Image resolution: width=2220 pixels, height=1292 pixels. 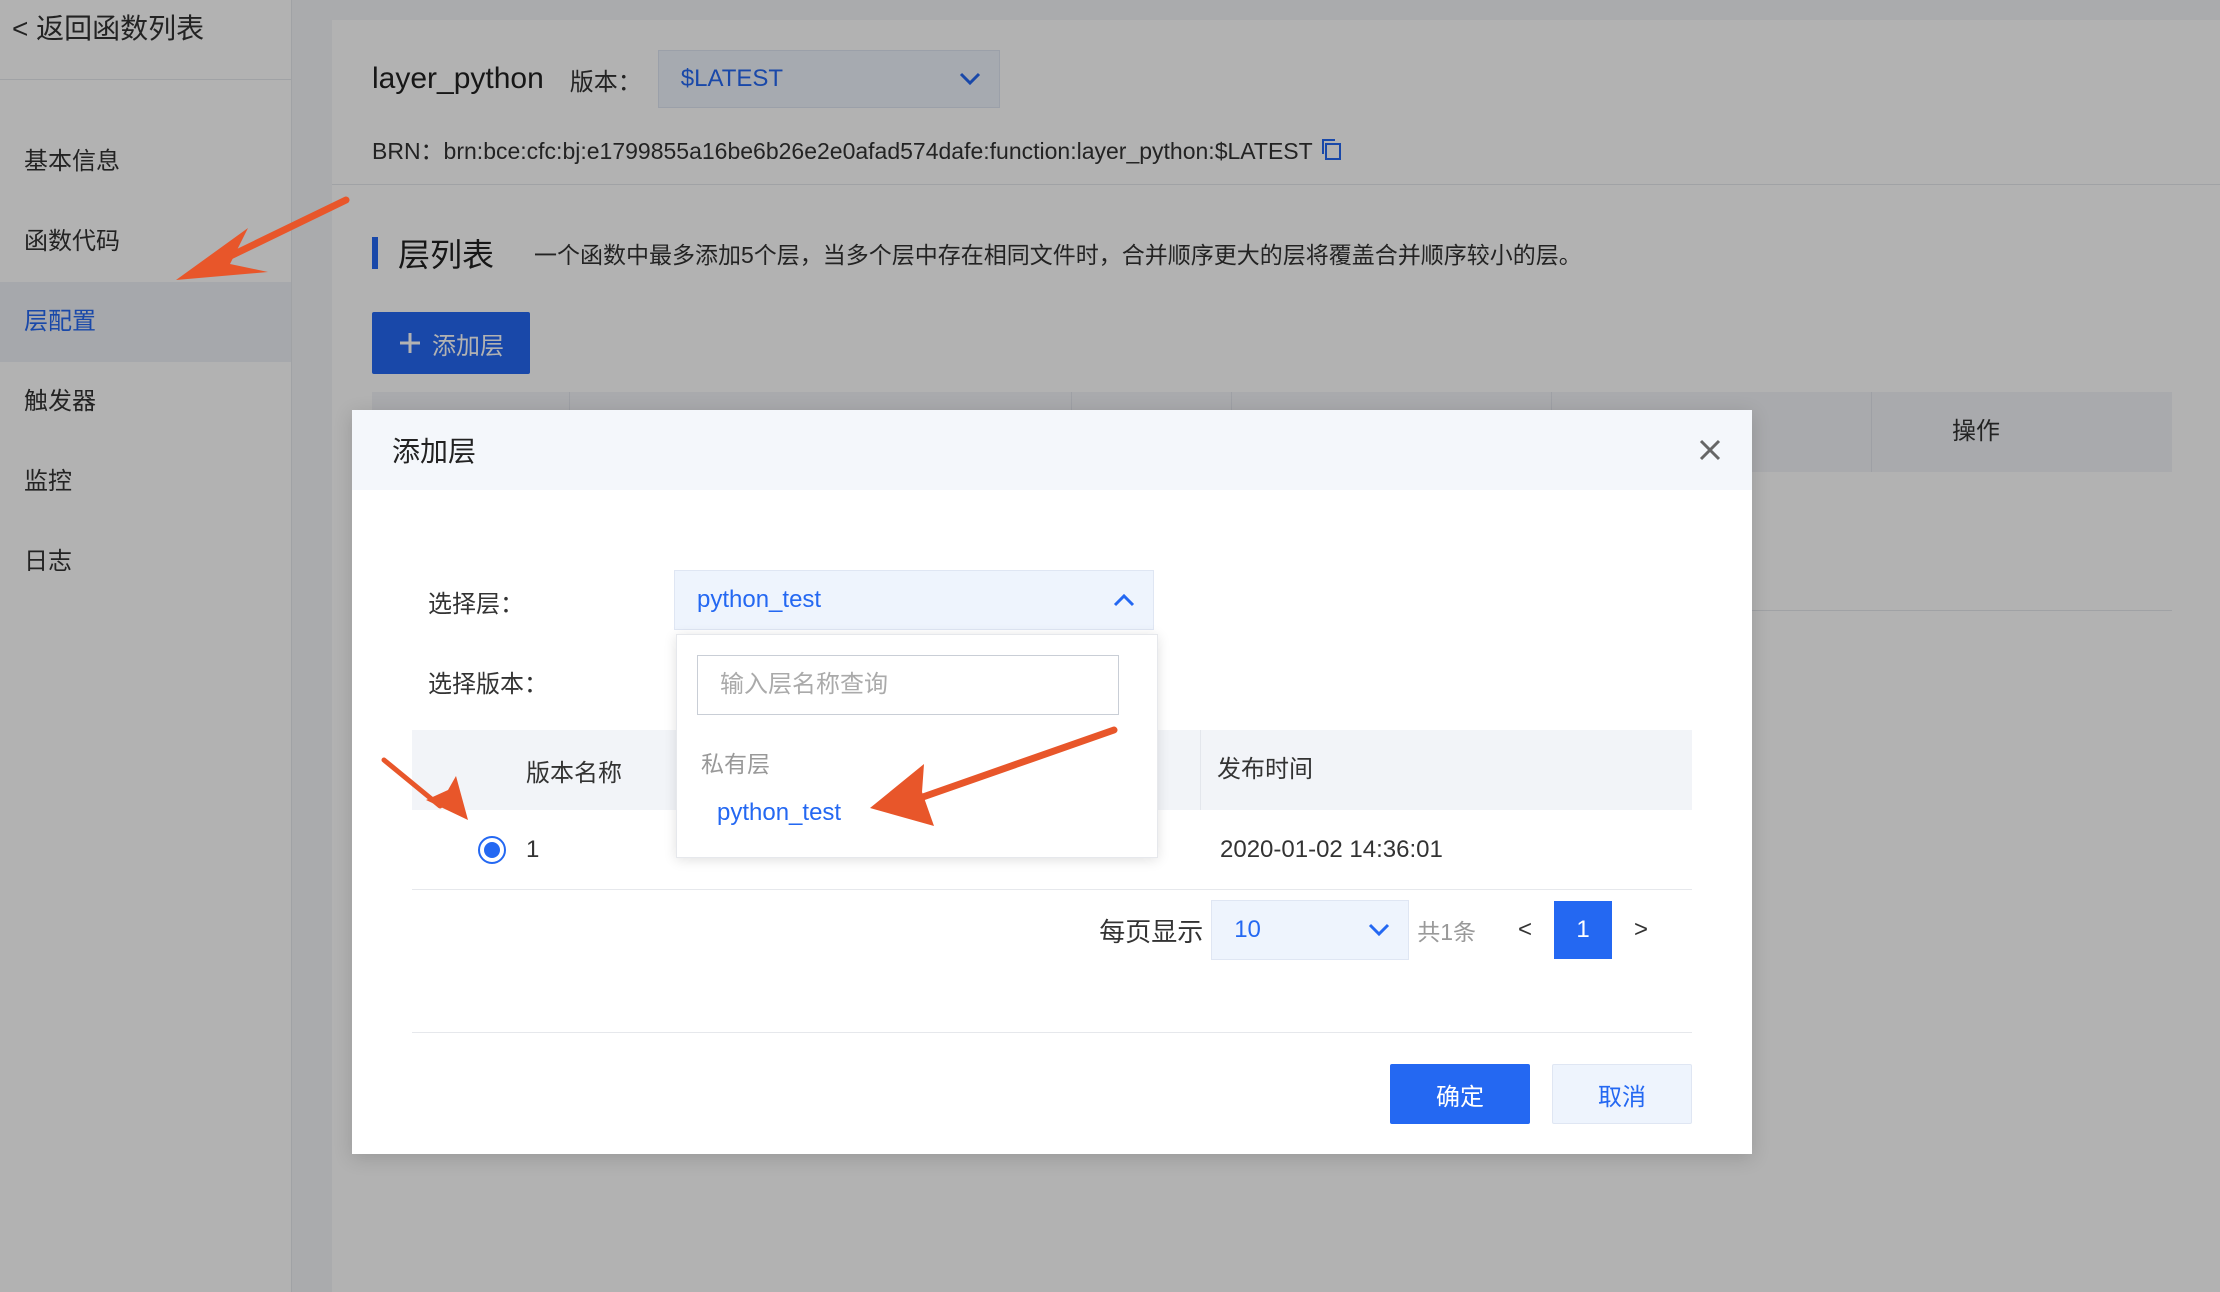 What do you see at coordinates (492, 849) in the screenshot?
I see `version-radio` at bounding box center [492, 849].